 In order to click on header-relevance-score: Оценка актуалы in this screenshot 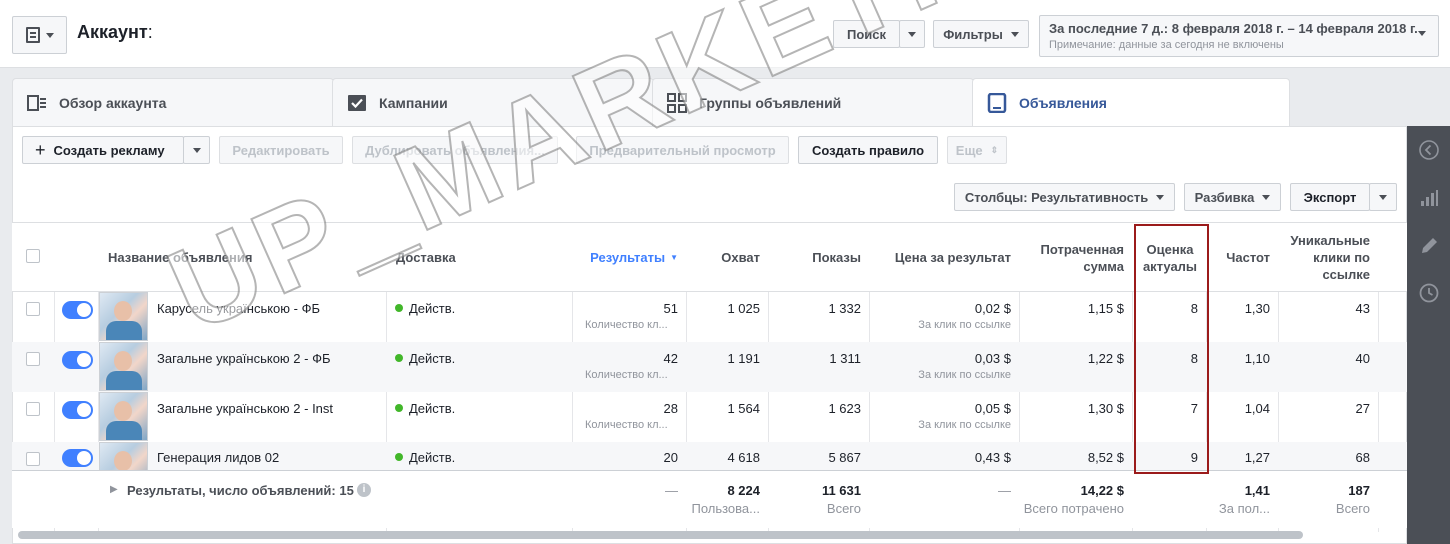, I will do `click(1170, 257)`.